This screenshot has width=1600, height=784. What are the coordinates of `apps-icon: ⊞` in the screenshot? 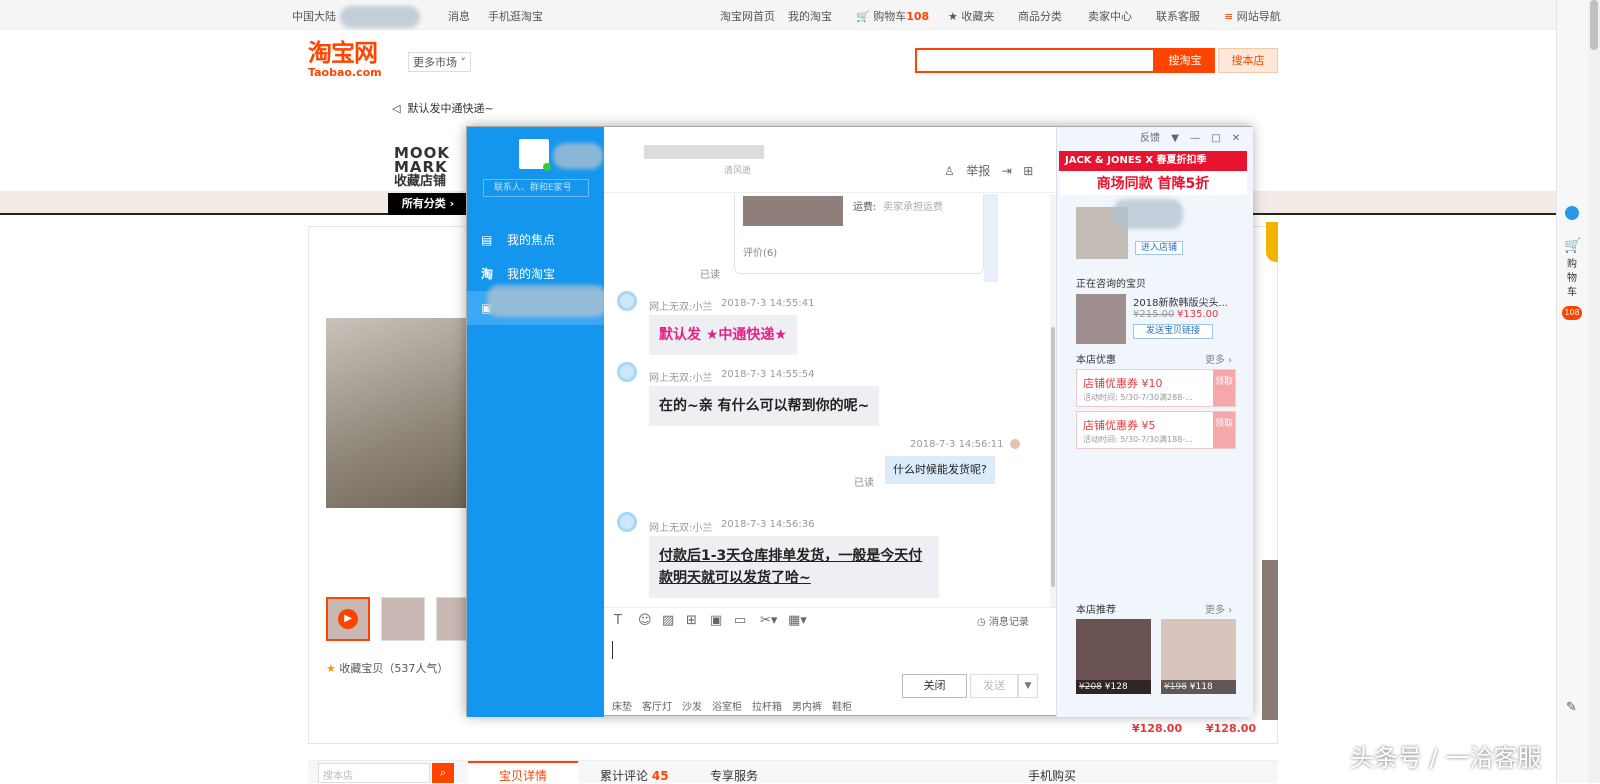 It's located at (1028, 171).